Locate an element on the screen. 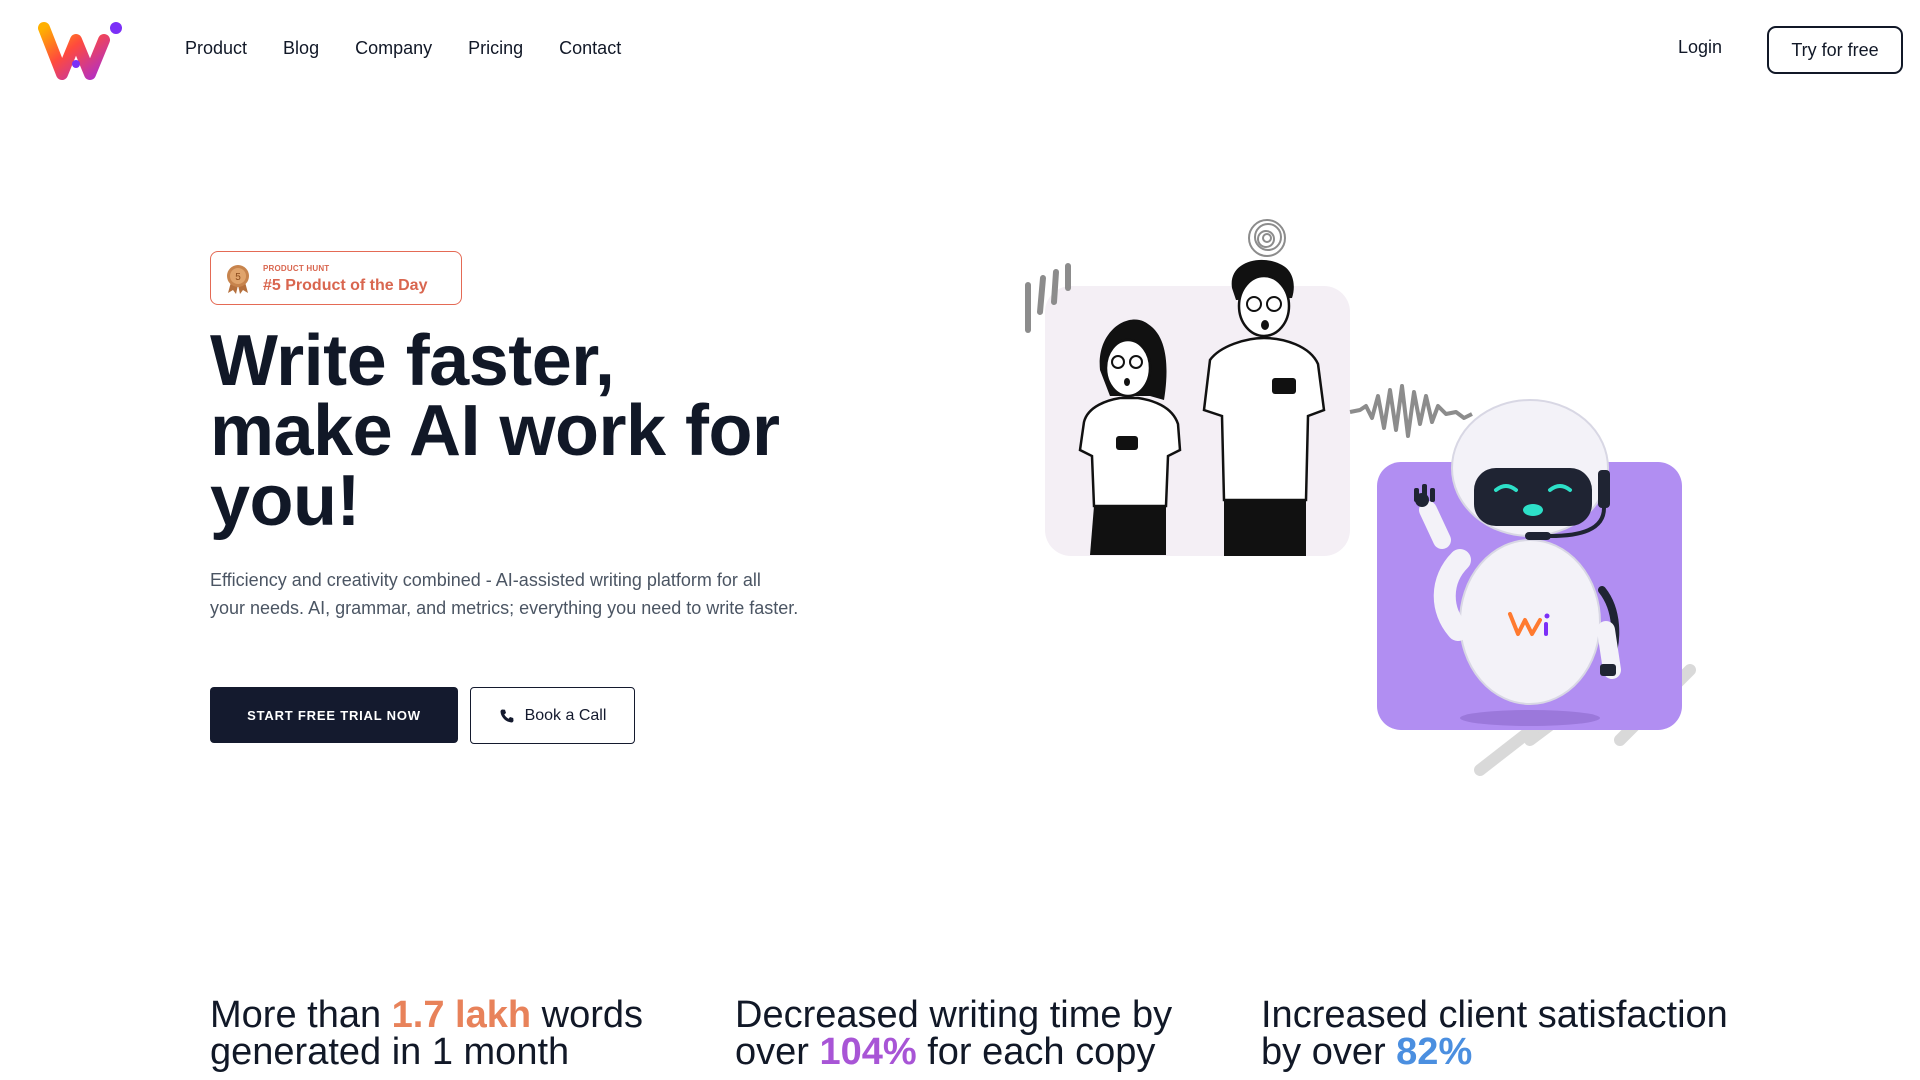  medal-icon: 5 is located at coordinates (238, 279).